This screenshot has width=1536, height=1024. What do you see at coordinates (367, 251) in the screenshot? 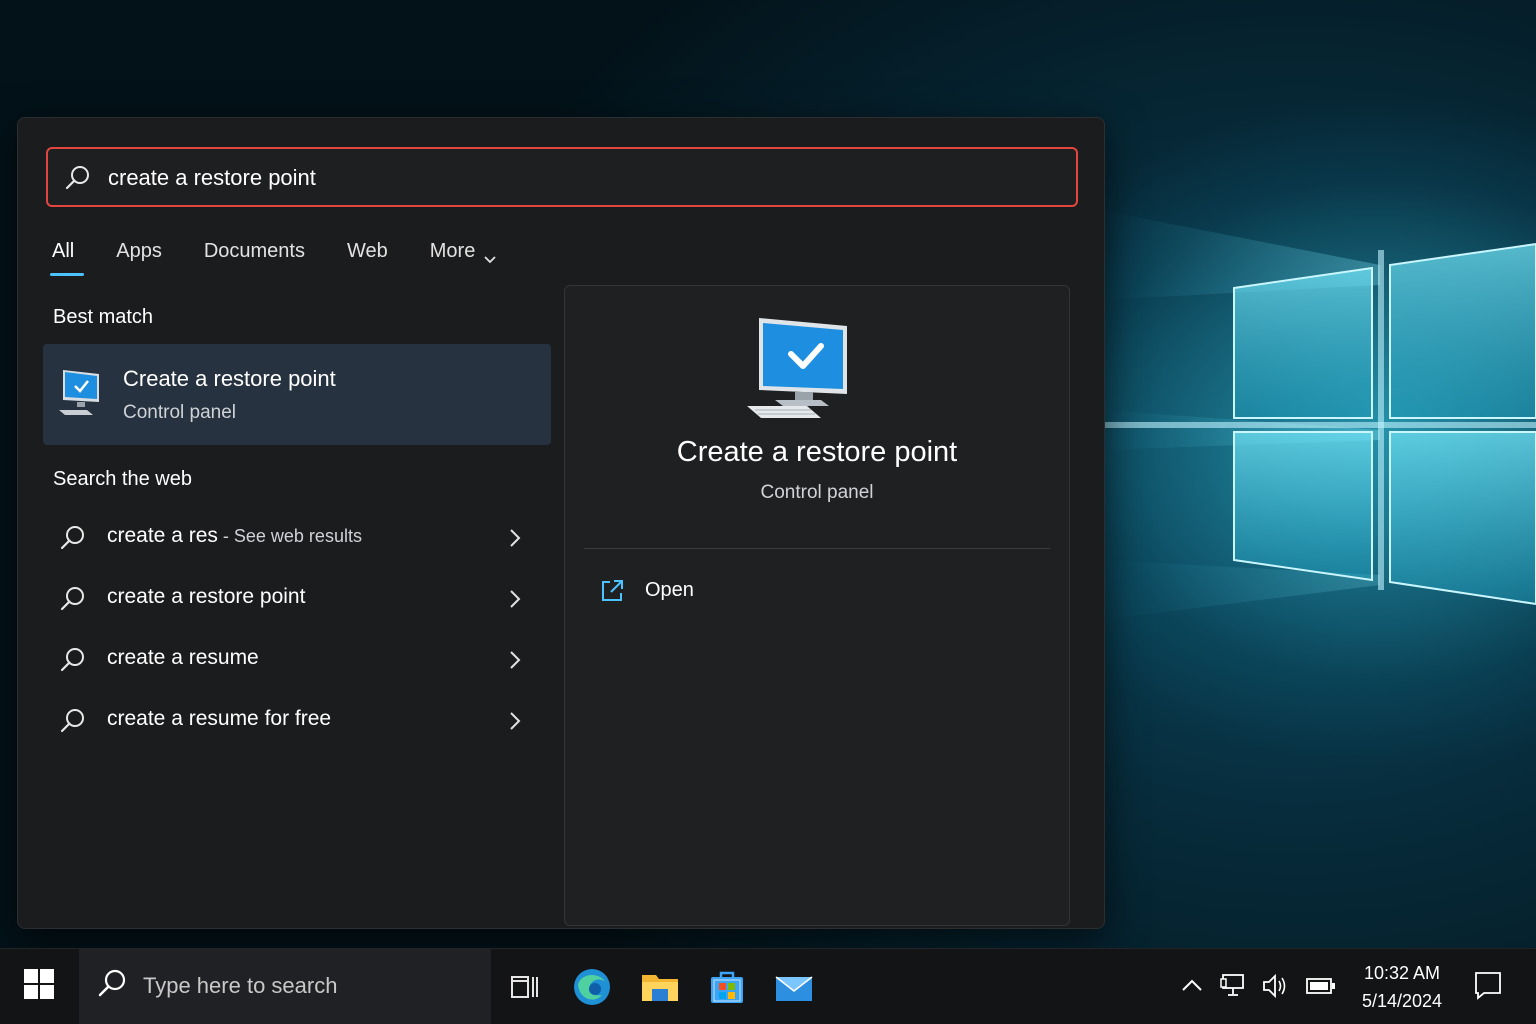
I see `tab-web-label: Web` at bounding box center [367, 251].